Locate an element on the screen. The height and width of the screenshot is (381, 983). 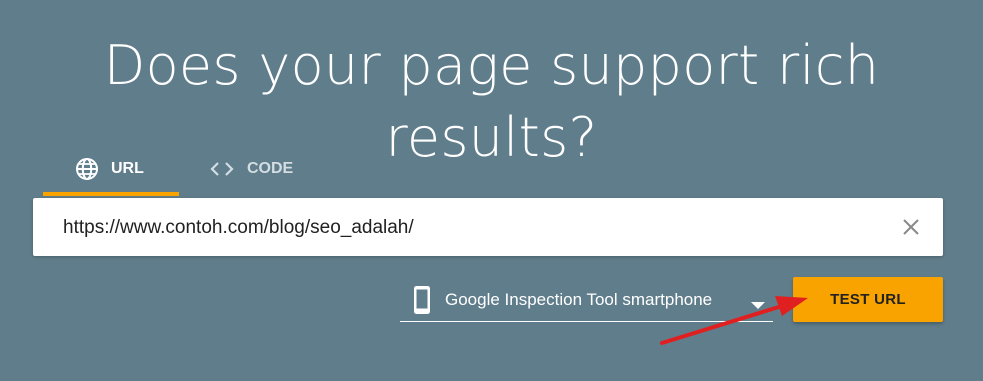
smartphone-icon is located at coordinates (422, 302).